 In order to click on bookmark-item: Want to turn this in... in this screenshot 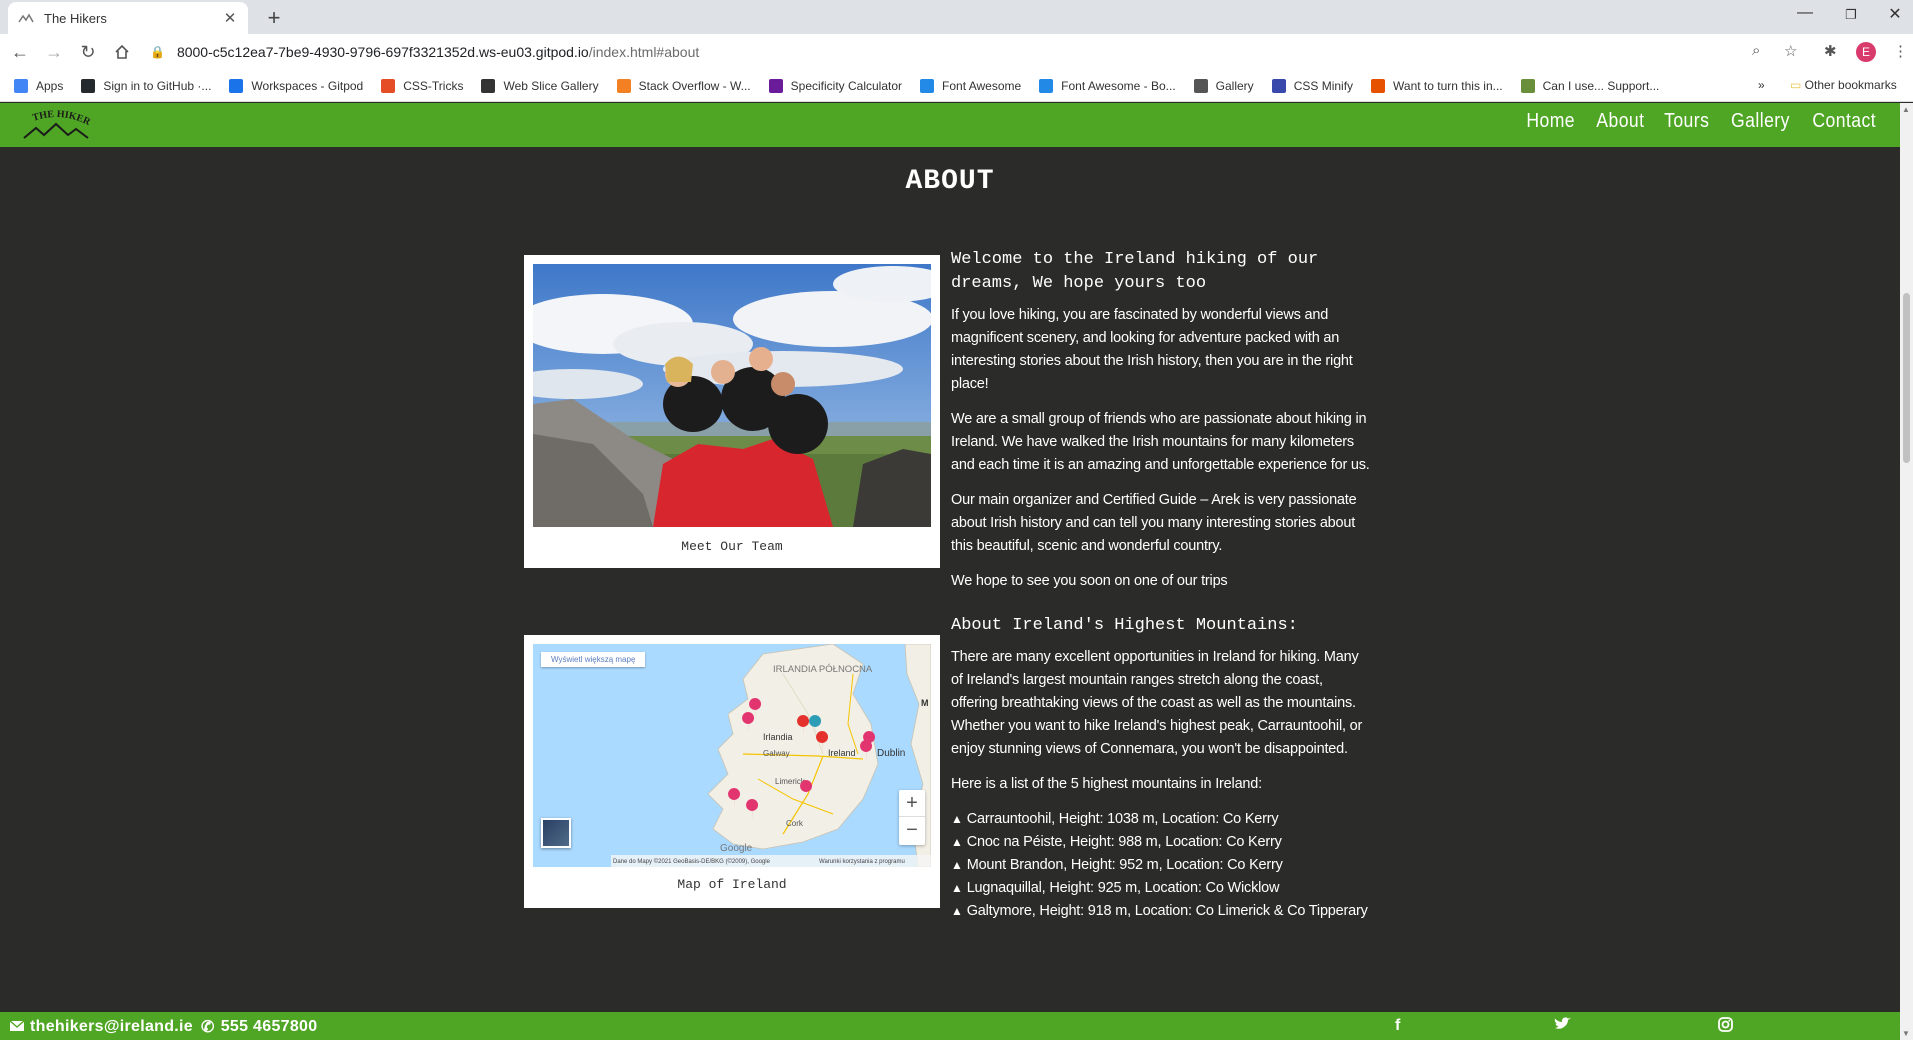, I will do `click(1437, 85)`.